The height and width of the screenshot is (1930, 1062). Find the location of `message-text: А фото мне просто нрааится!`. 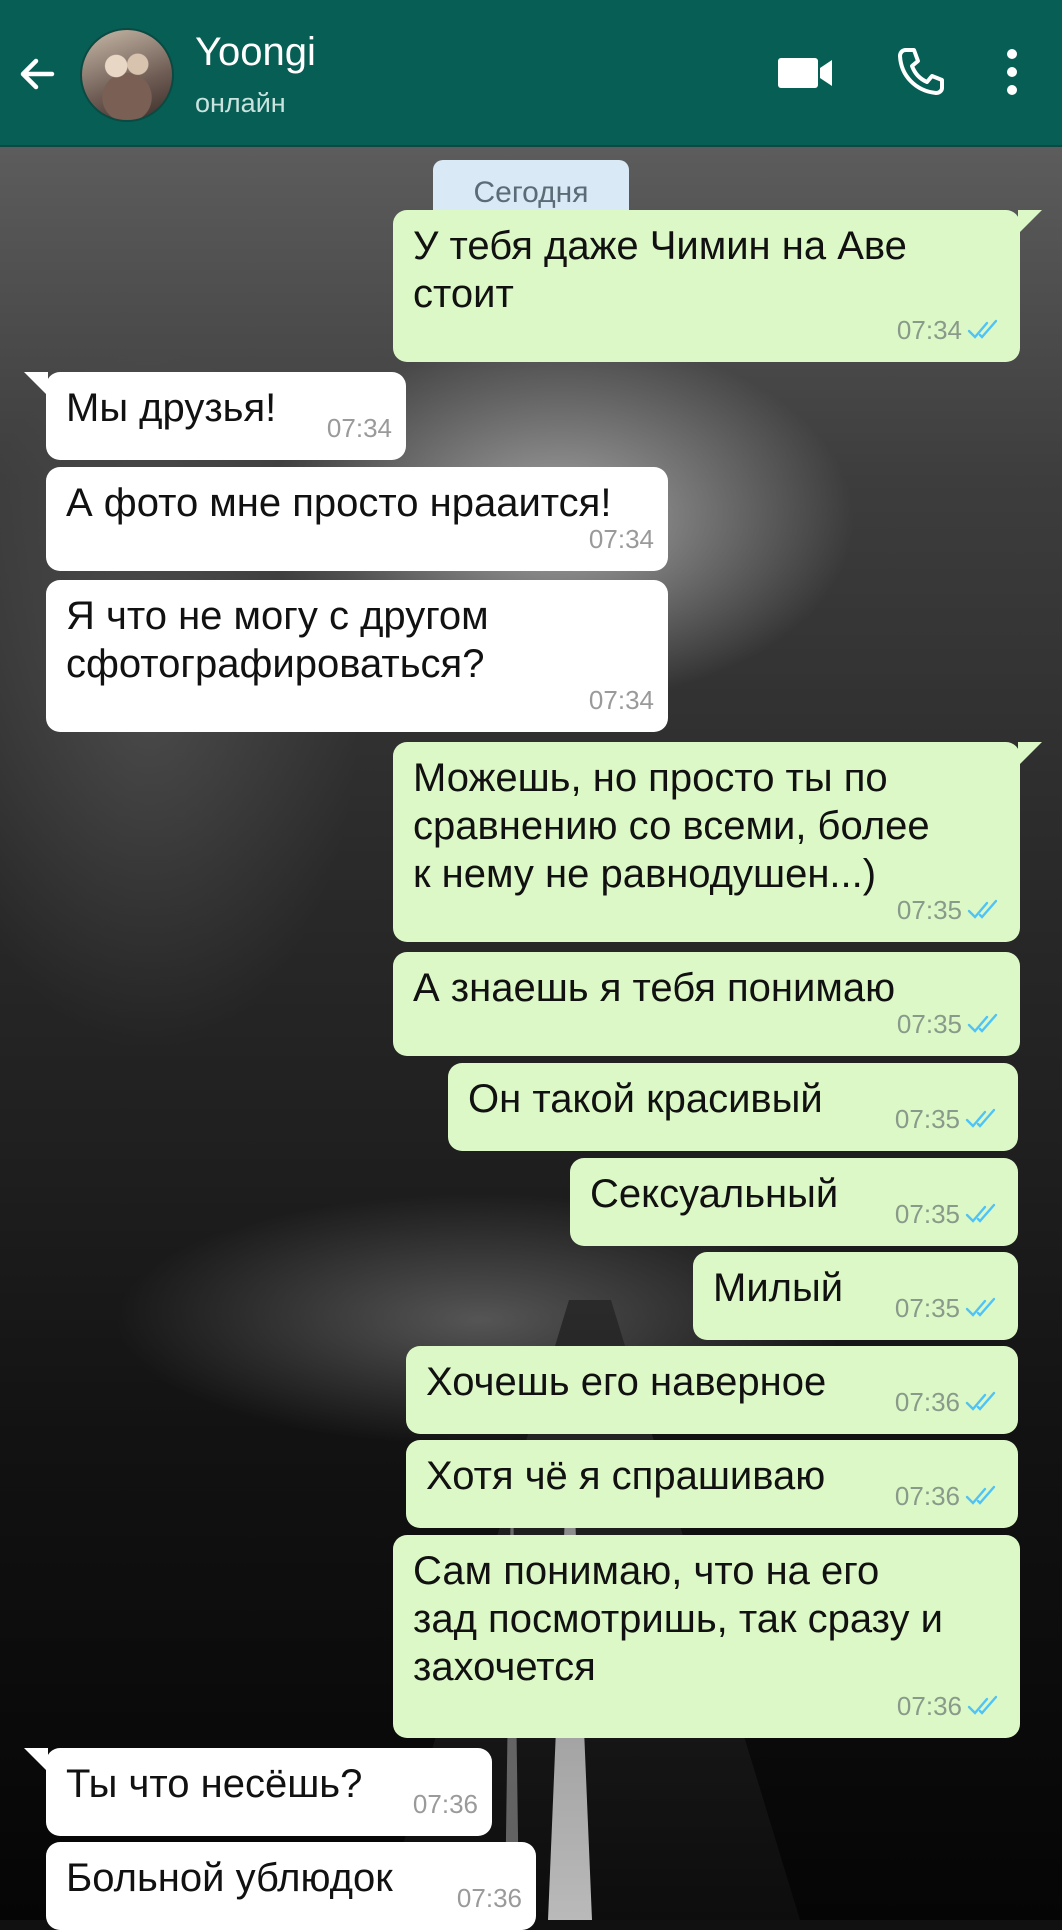

message-text: А фото мне просто нрааится! is located at coordinates (339, 503).